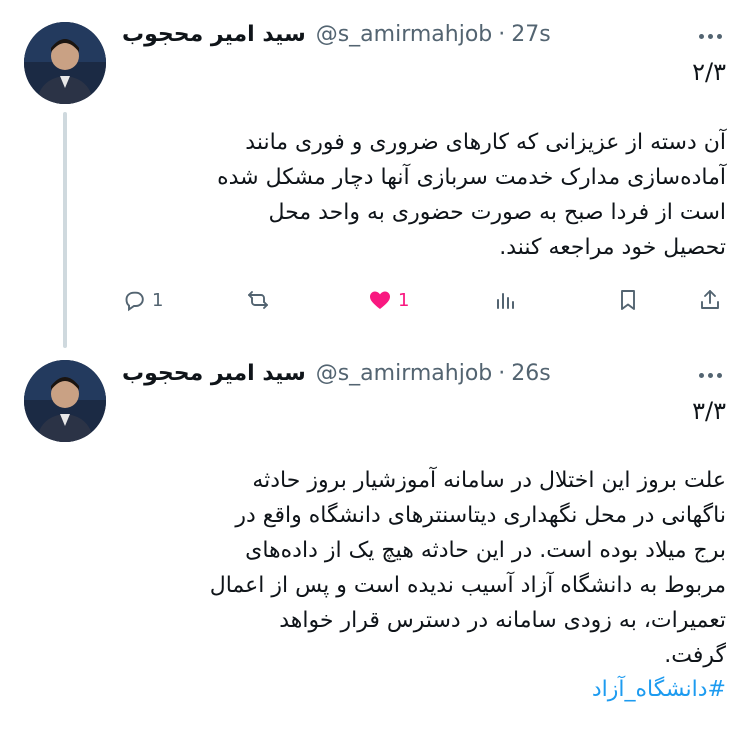 Image resolution: width=750 pixels, height=736 pixels. Describe the element at coordinates (380, 300) in the screenshot. I see `like-icon` at that location.